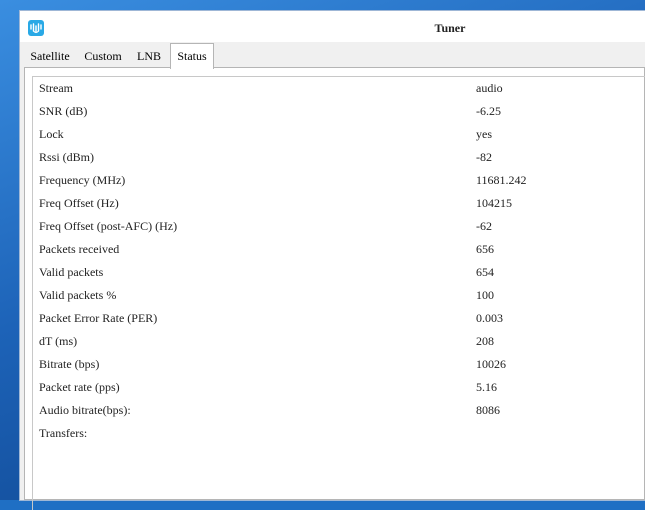 The height and width of the screenshot is (510, 645). What do you see at coordinates (333, 341) in the screenshot?
I see `status-row: dT (ms) 208` at bounding box center [333, 341].